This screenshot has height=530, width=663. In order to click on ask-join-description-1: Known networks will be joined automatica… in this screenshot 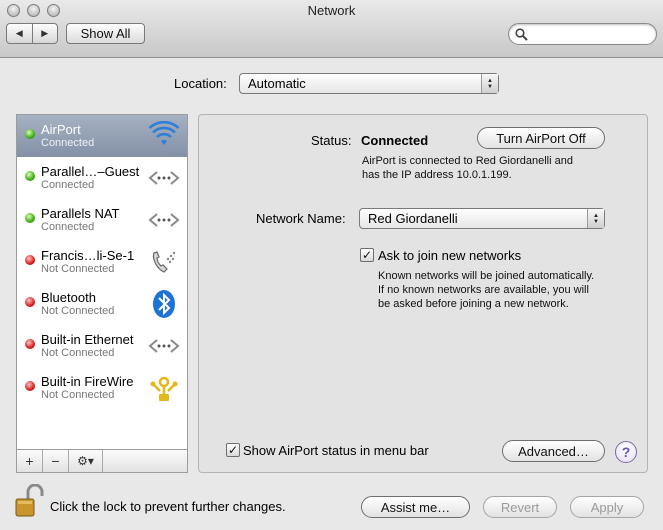, I will do `click(486, 276)`.